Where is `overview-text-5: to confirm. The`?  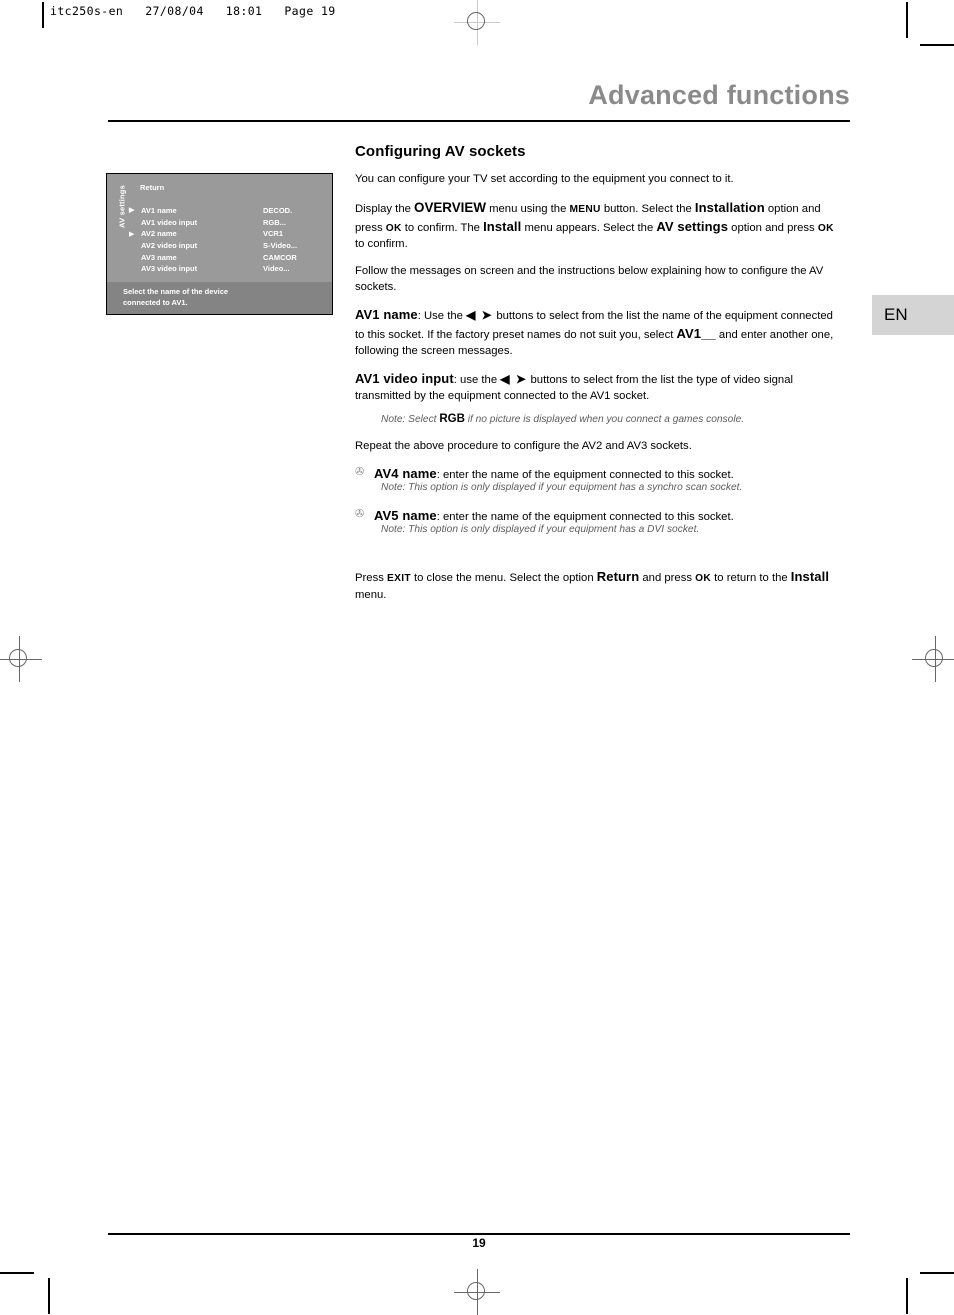
overview-text-5: to confirm. The is located at coordinates (442, 227).